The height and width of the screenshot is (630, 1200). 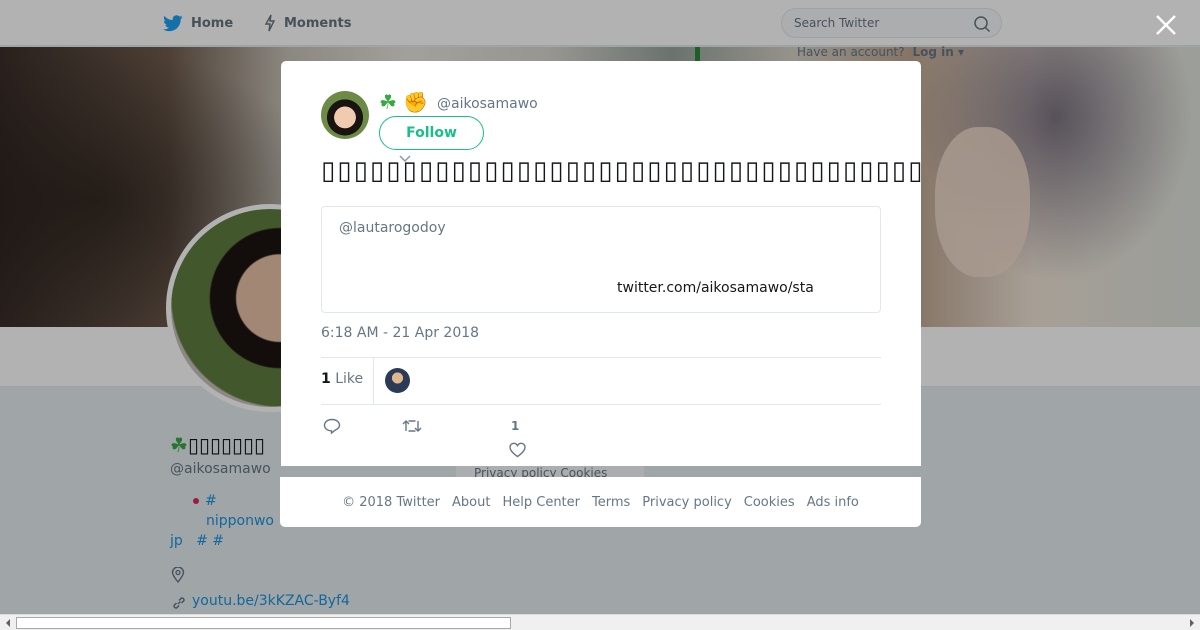 I want to click on footer-cookies-link: Cookies, so click(x=769, y=502).